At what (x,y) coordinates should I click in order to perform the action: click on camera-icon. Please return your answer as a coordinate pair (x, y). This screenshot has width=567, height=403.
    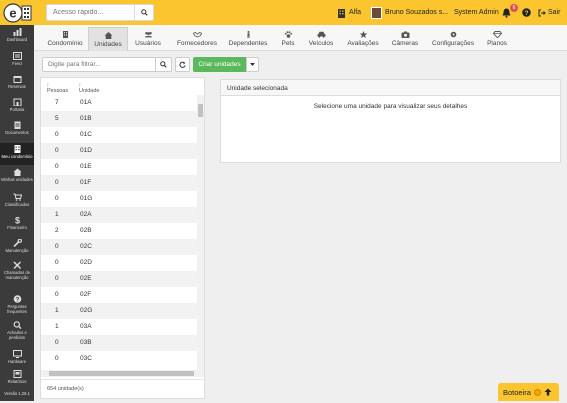
    Looking at the image, I should click on (405, 34).